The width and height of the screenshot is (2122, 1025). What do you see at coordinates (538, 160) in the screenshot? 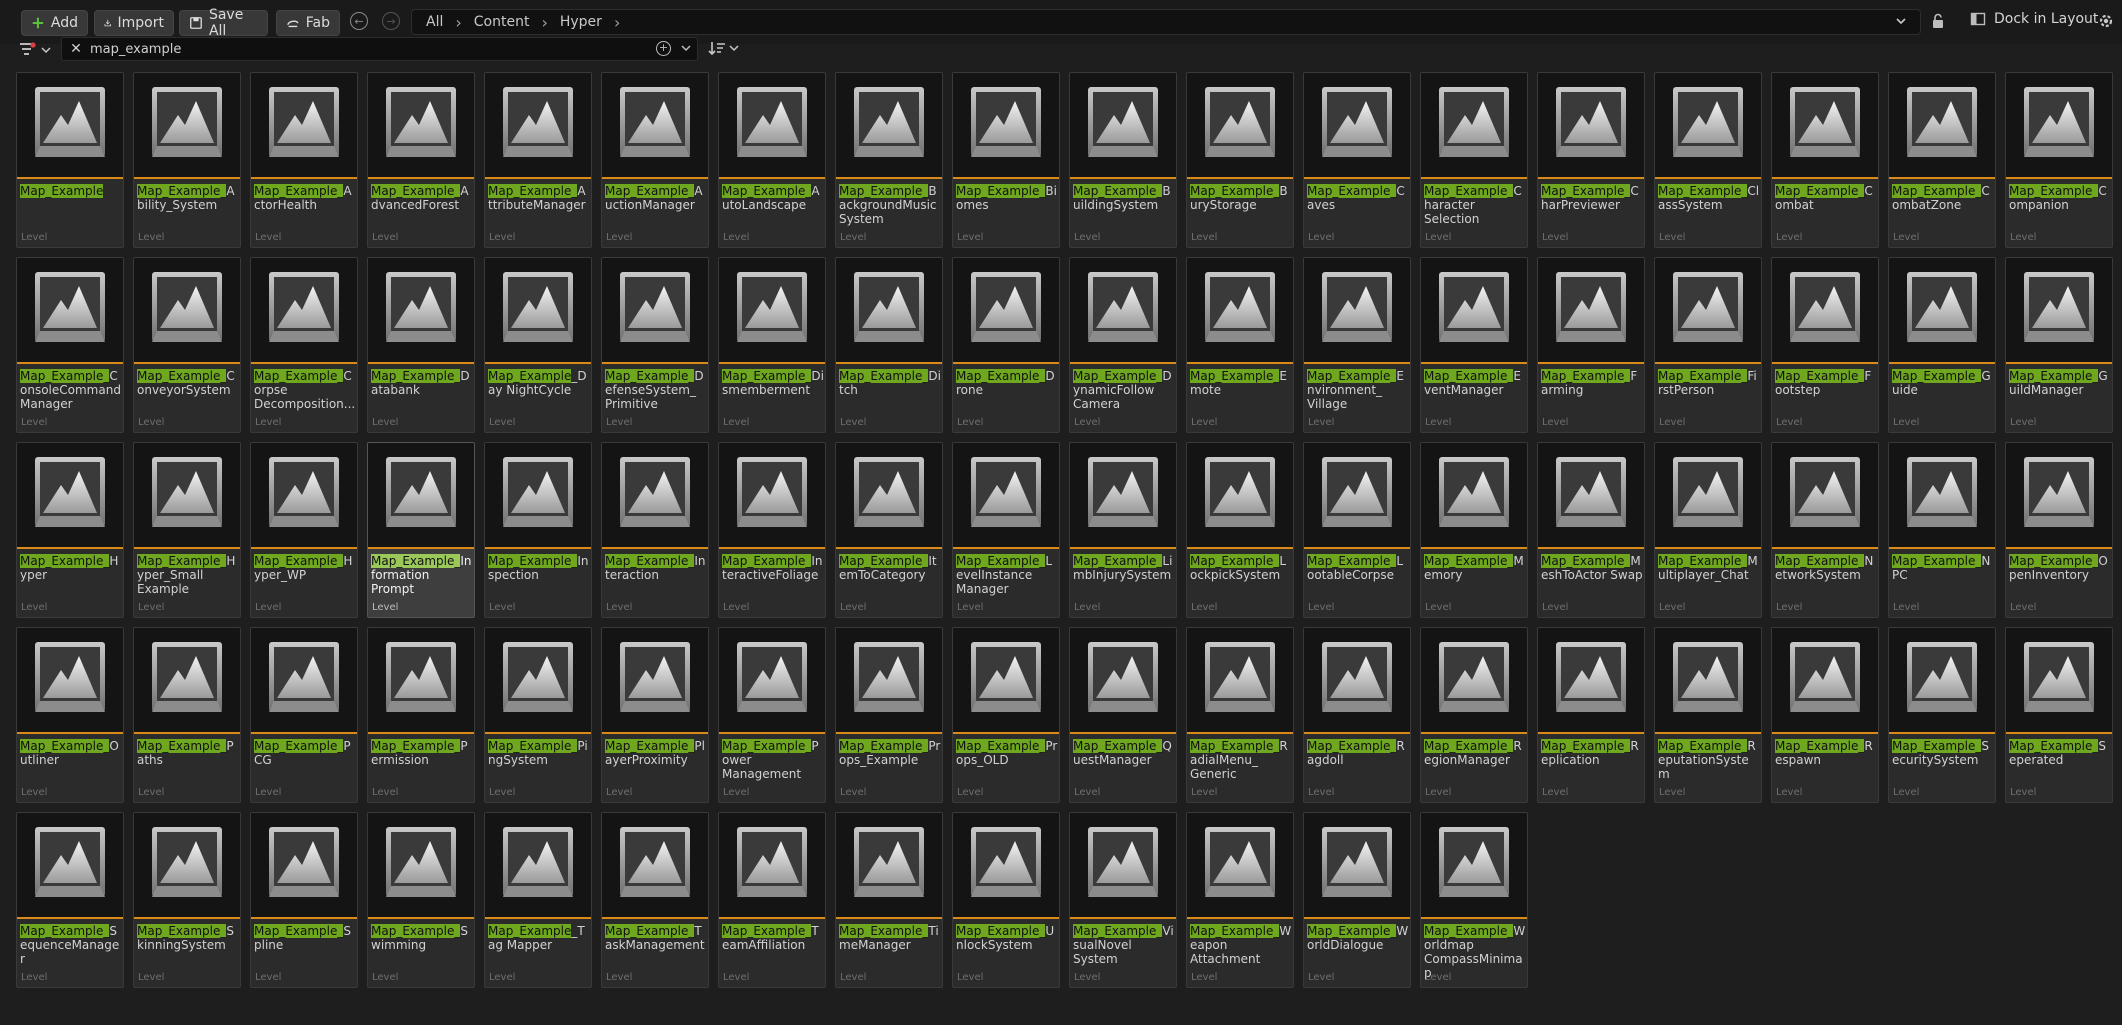
I see `asset-tile: Map_Example_AttributeManager Level` at bounding box center [538, 160].